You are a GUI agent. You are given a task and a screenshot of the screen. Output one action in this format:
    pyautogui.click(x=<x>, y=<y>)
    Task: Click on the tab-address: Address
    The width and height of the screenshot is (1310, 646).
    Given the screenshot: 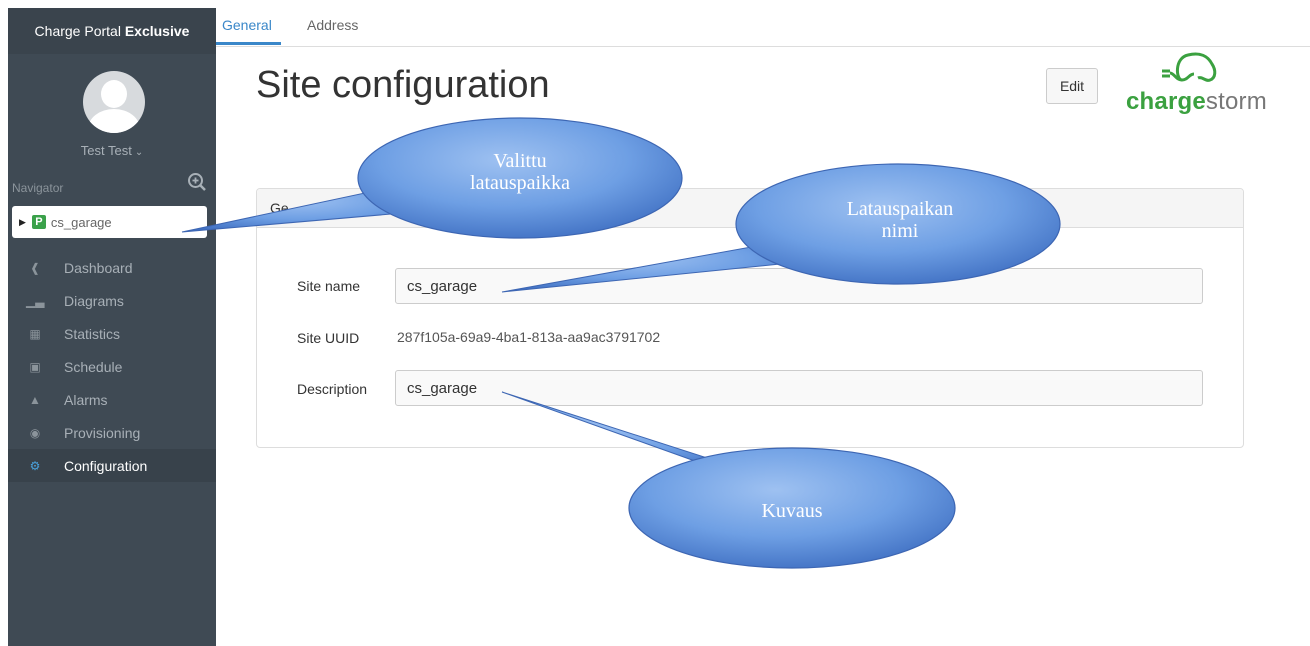 What is the action you would take?
    pyautogui.click(x=332, y=25)
    